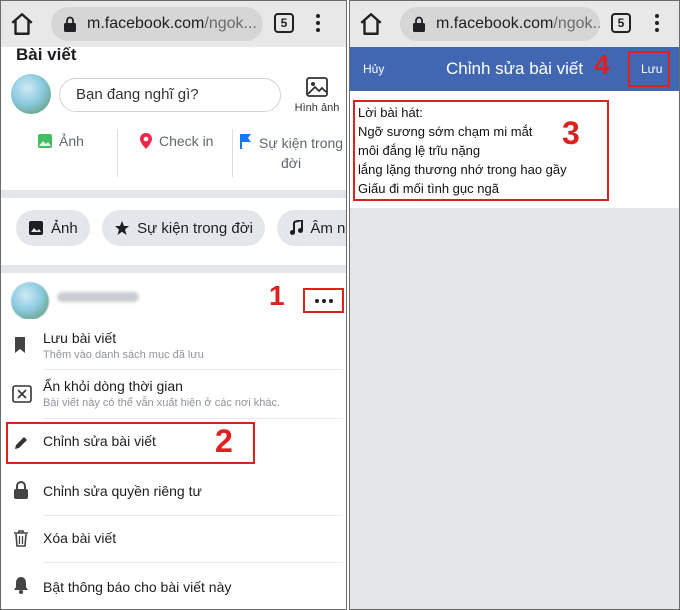 The width and height of the screenshot is (680, 610). Describe the element at coordinates (170, 95) in the screenshot. I see `composer-input: Bạn đang nghĩ gì?` at that location.